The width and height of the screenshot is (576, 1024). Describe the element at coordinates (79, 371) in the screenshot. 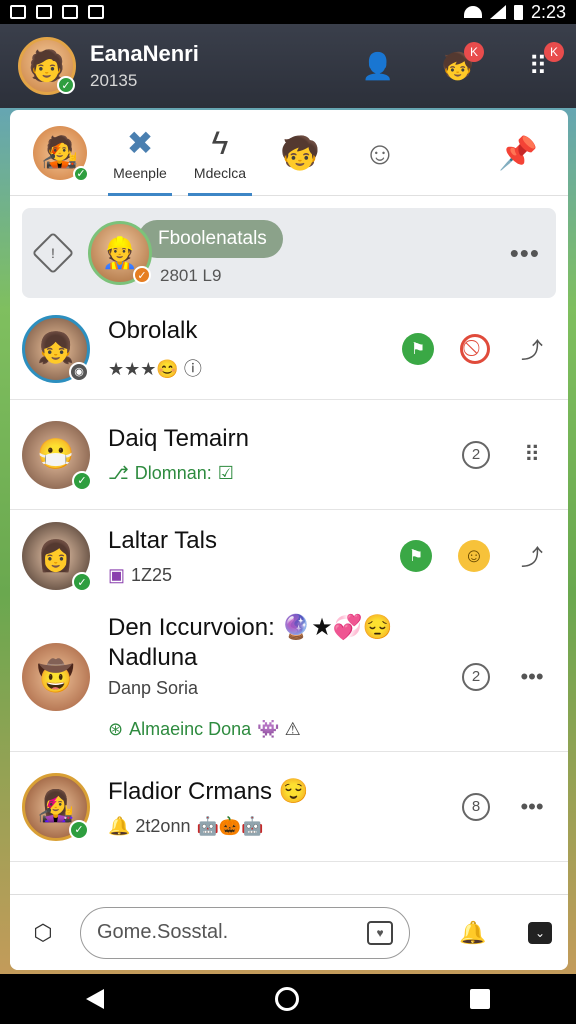

I see `status-icon: ◉` at that location.